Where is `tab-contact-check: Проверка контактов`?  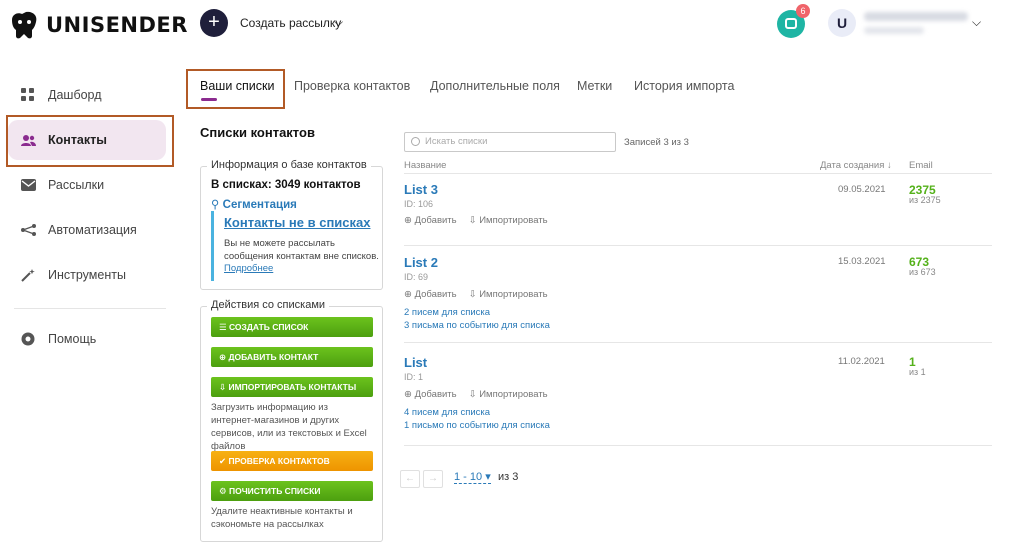
tab-contact-check: Проверка контактов is located at coordinates (352, 86).